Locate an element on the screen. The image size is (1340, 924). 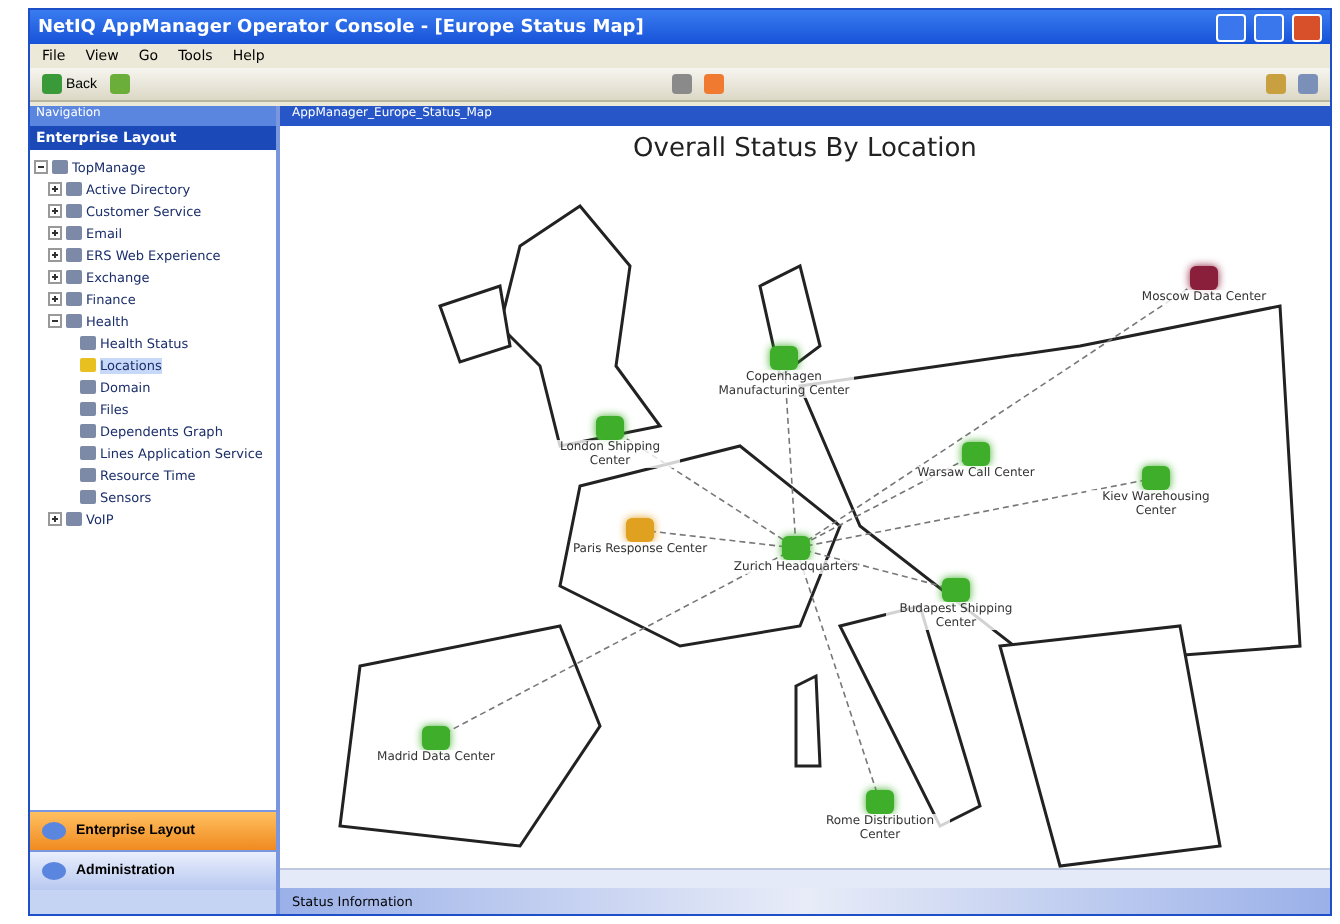
close-button is located at coordinates (1307, 27).